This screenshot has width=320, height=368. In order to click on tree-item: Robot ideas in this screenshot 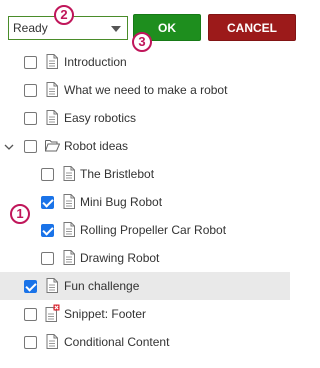, I will do `click(145, 146)`.